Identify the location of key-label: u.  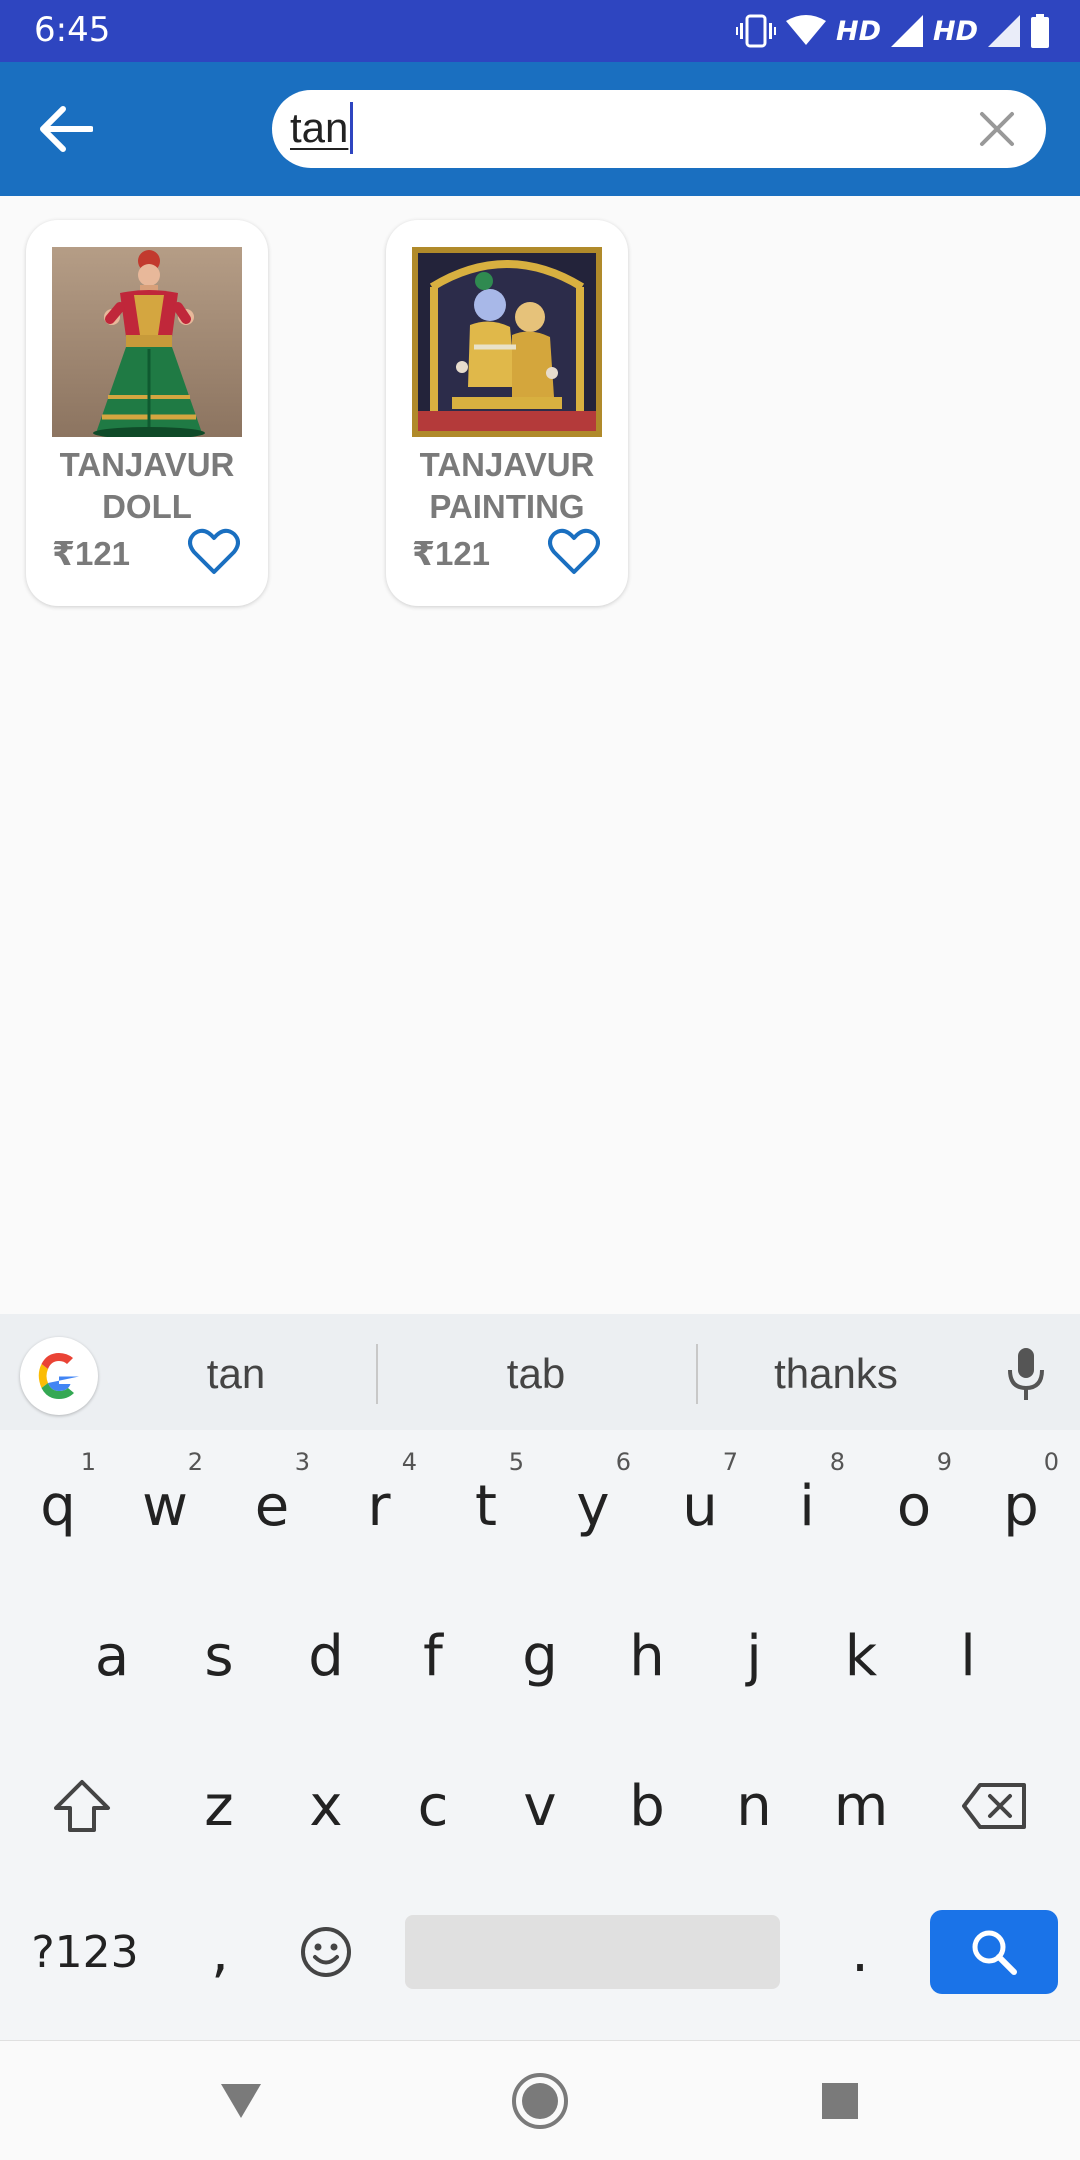
(700, 1506).